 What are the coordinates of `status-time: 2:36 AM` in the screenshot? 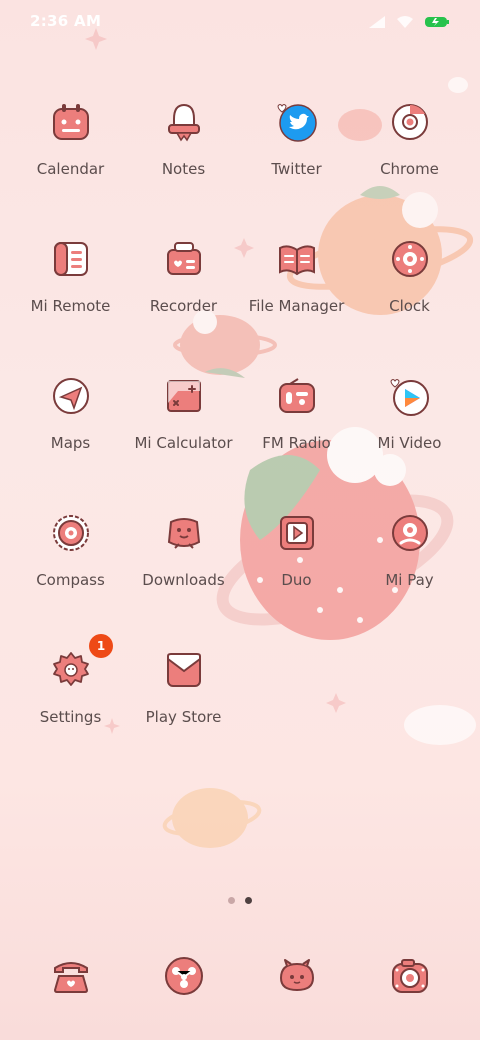 It's located at (66, 21).